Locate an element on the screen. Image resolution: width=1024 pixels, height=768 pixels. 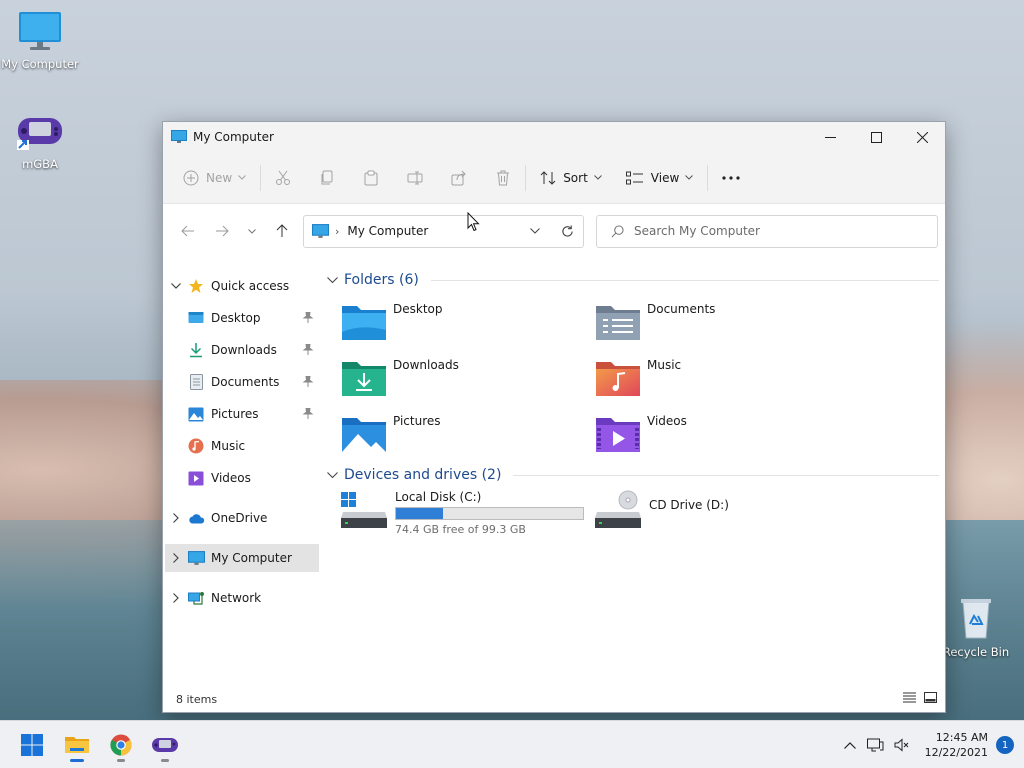
delete-button is located at coordinates (503, 178).